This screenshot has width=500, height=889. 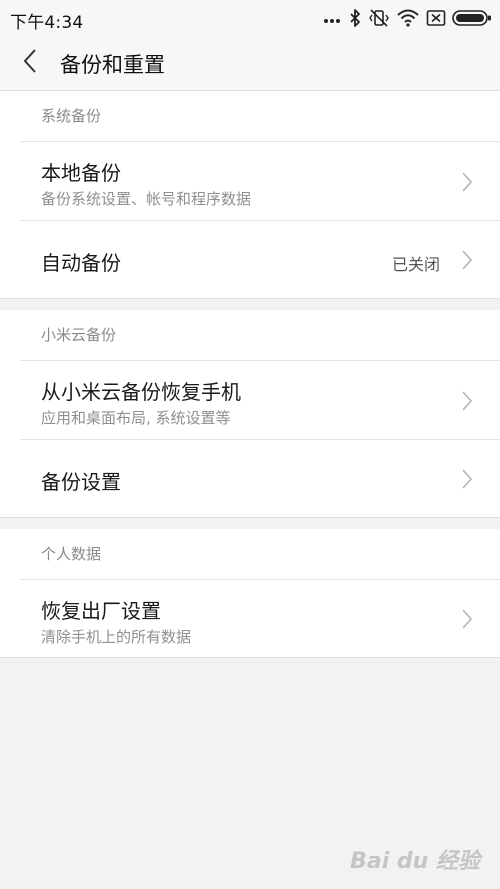 I want to click on list-item-auto-backup: 自动备份 已关闭, so click(x=260, y=259).